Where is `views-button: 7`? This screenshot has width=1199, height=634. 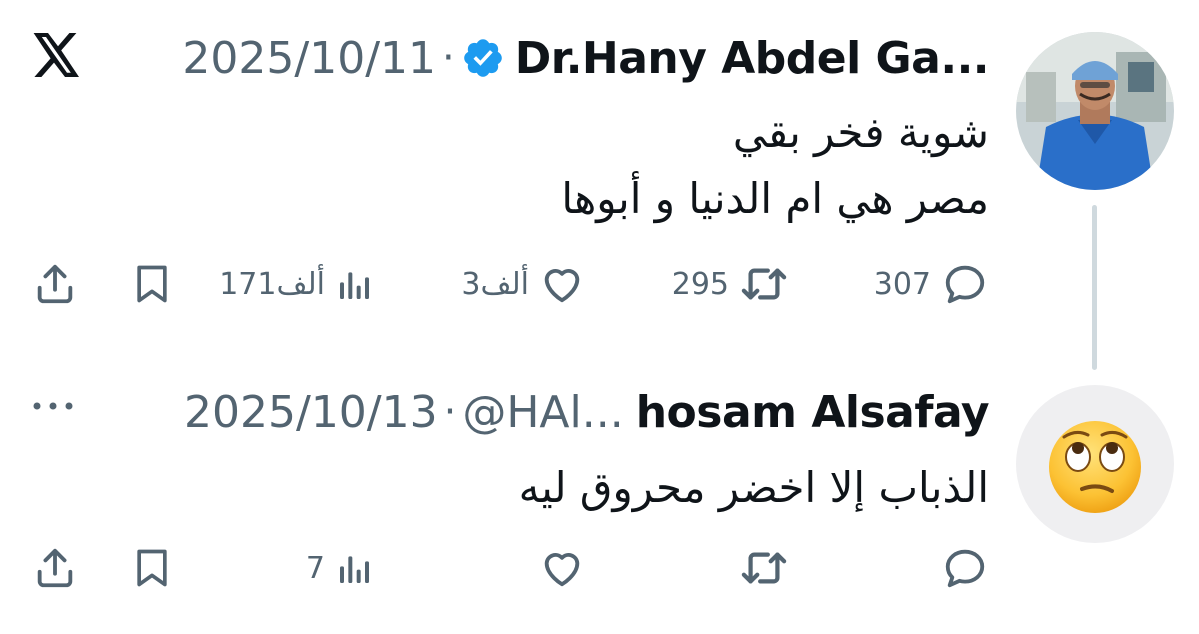
views-button: 7 is located at coordinates (340, 568).